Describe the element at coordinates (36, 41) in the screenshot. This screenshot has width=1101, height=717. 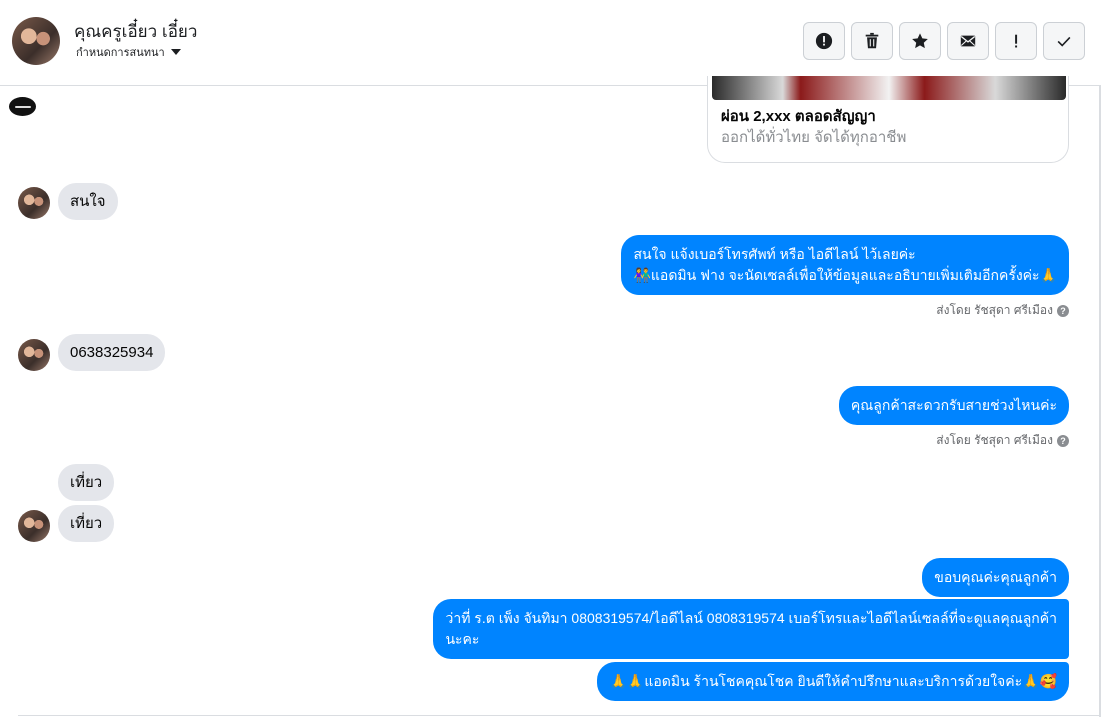
I see `contact-avatar` at that location.